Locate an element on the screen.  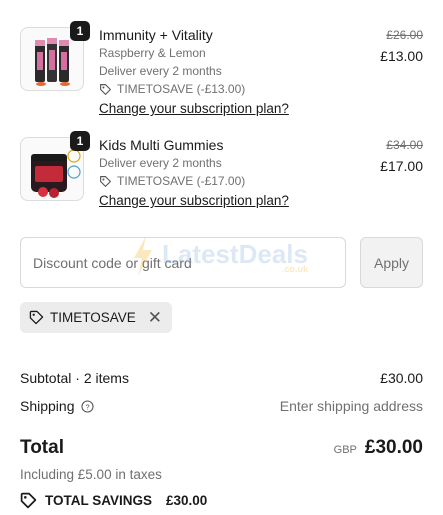
item-discount: TIMETOSAVE (-£13.00) is located at coordinates (214, 89).